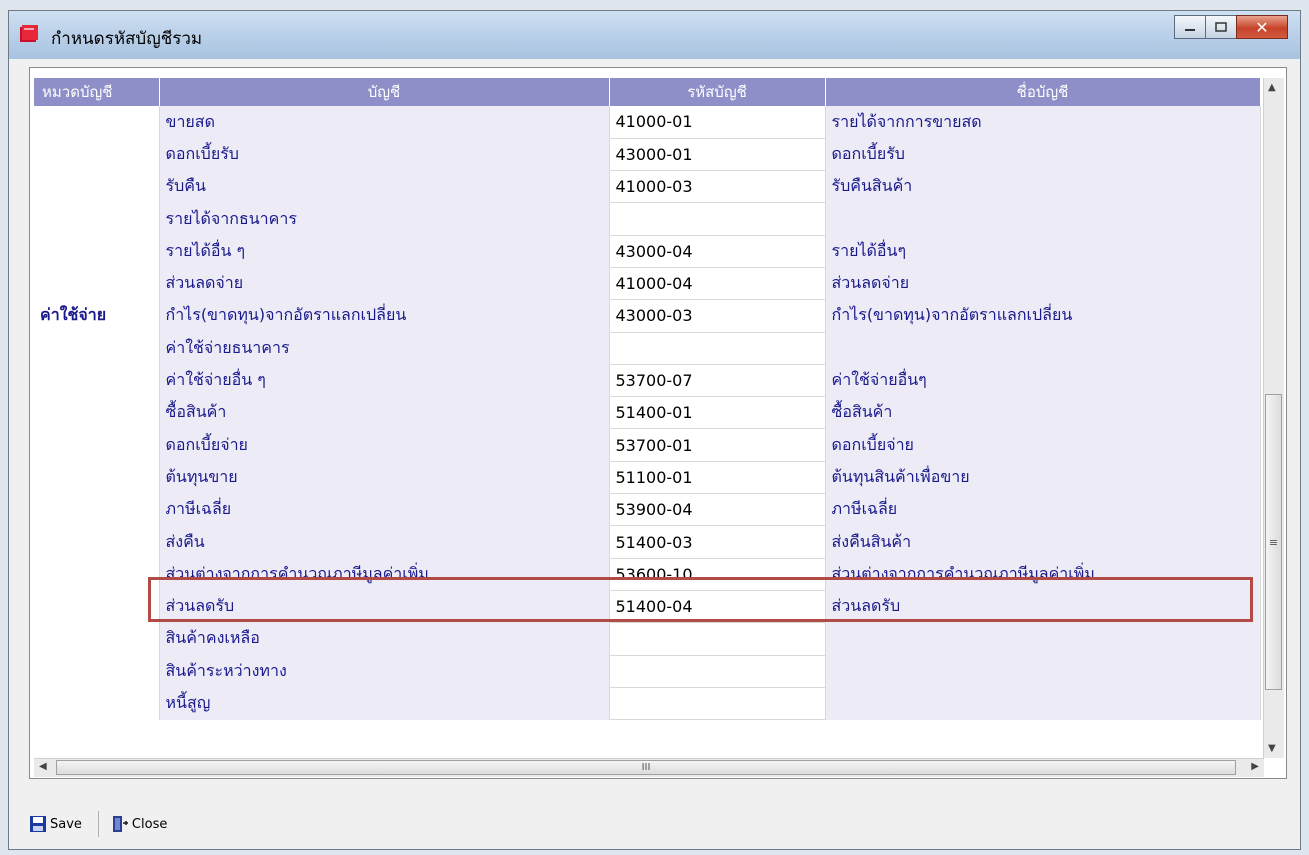 The width and height of the screenshot is (1309, 855). I want to click on code-cell: 53600-10, so click(717, 574).